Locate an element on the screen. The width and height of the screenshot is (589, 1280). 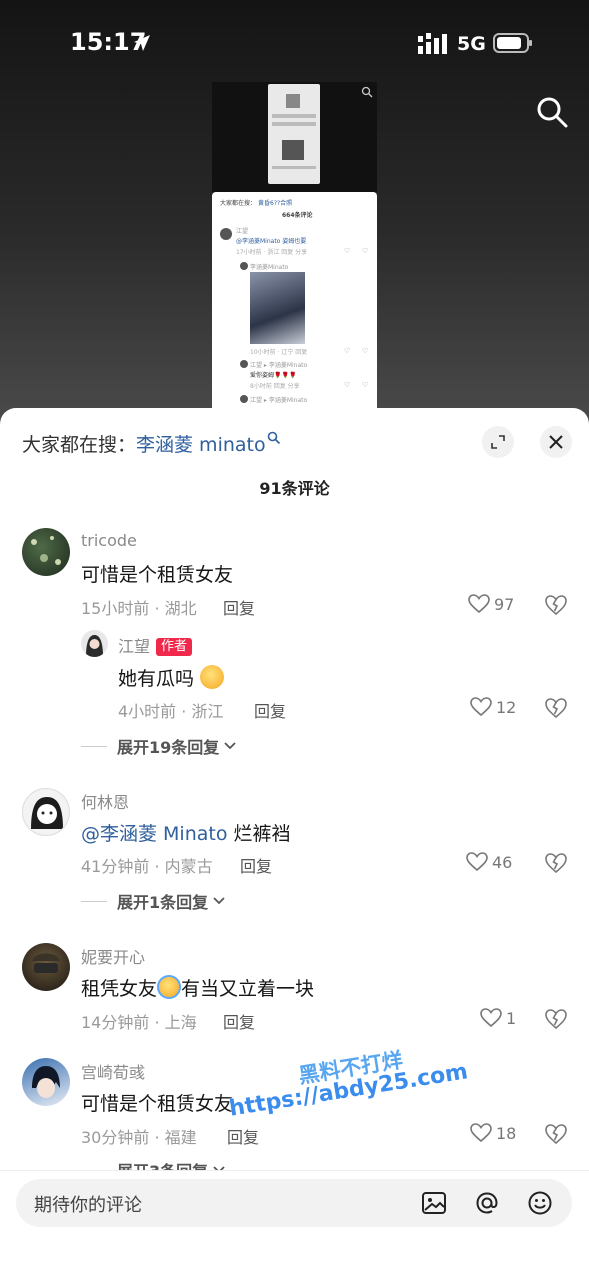
cellular-signal-icon is located at coordinates (432, 43).